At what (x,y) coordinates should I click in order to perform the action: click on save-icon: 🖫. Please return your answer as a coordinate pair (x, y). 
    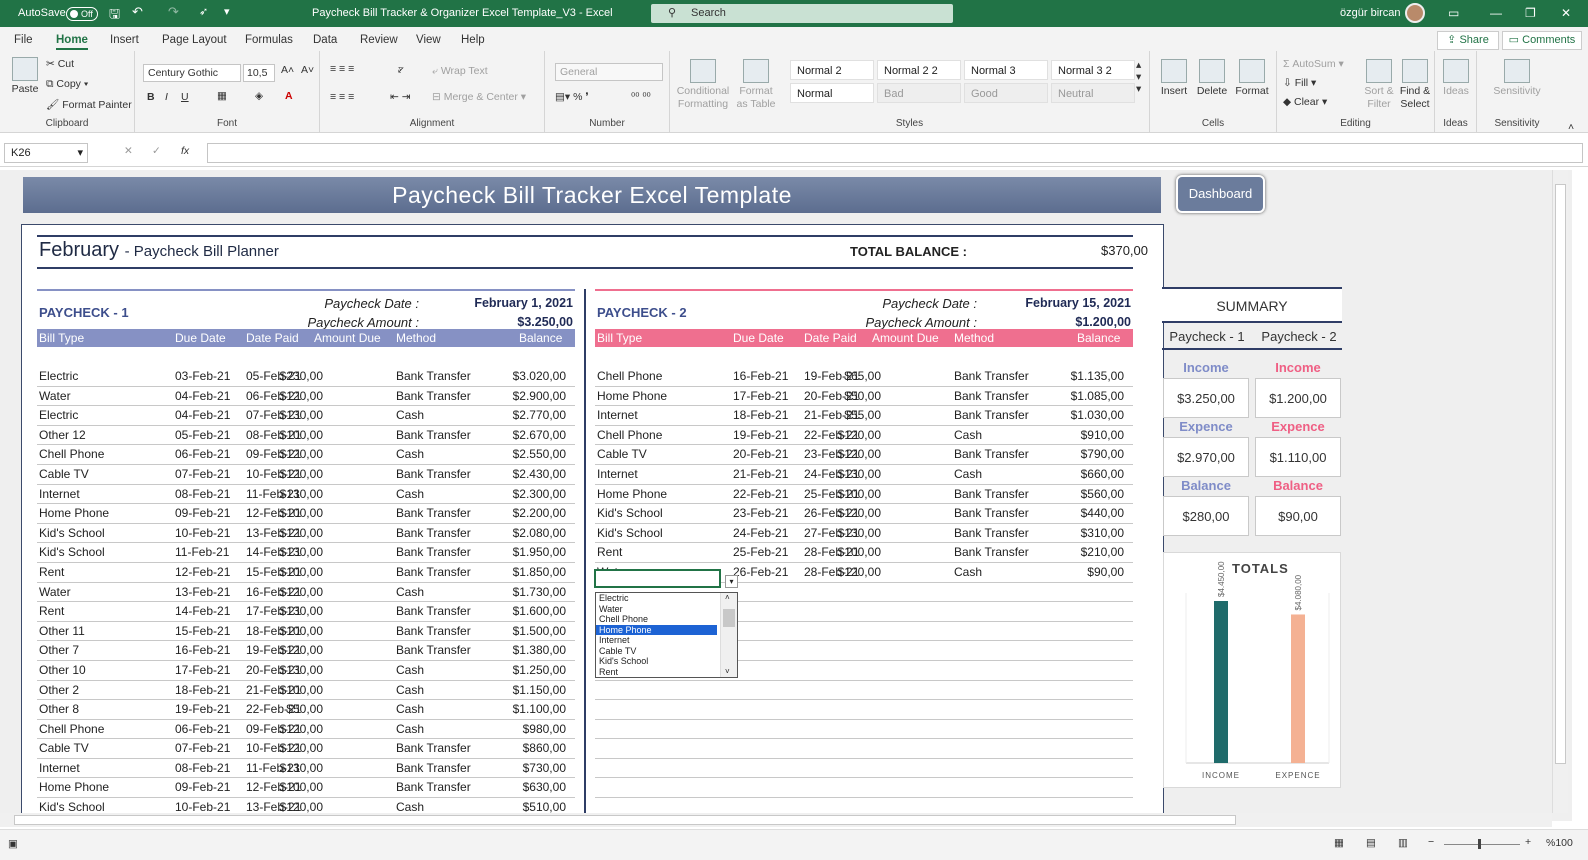
    Looking at the image, I should click on (114, 16).